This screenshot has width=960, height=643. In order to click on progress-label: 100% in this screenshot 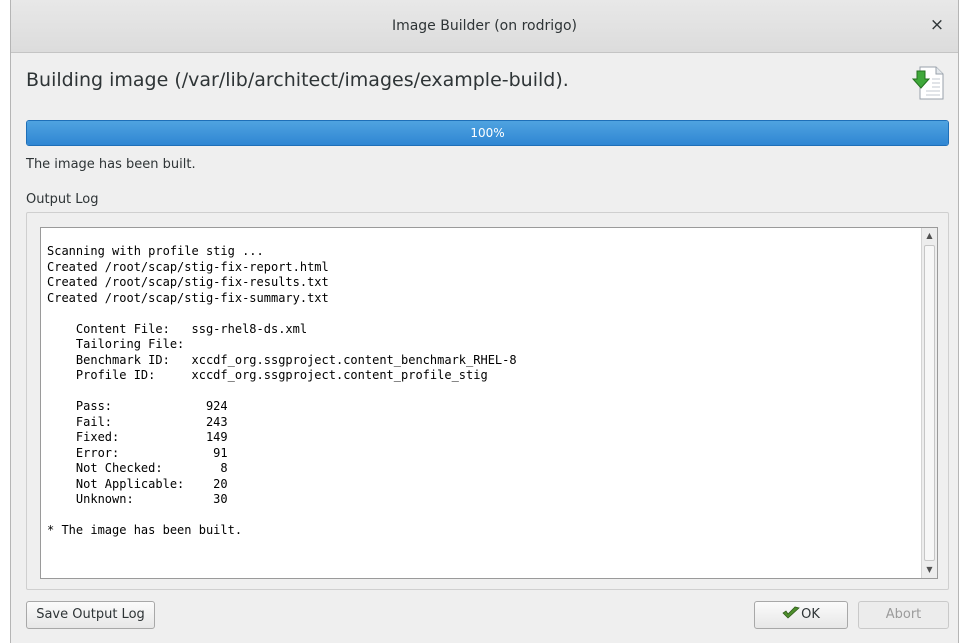, I will do `click(487, 133)`.